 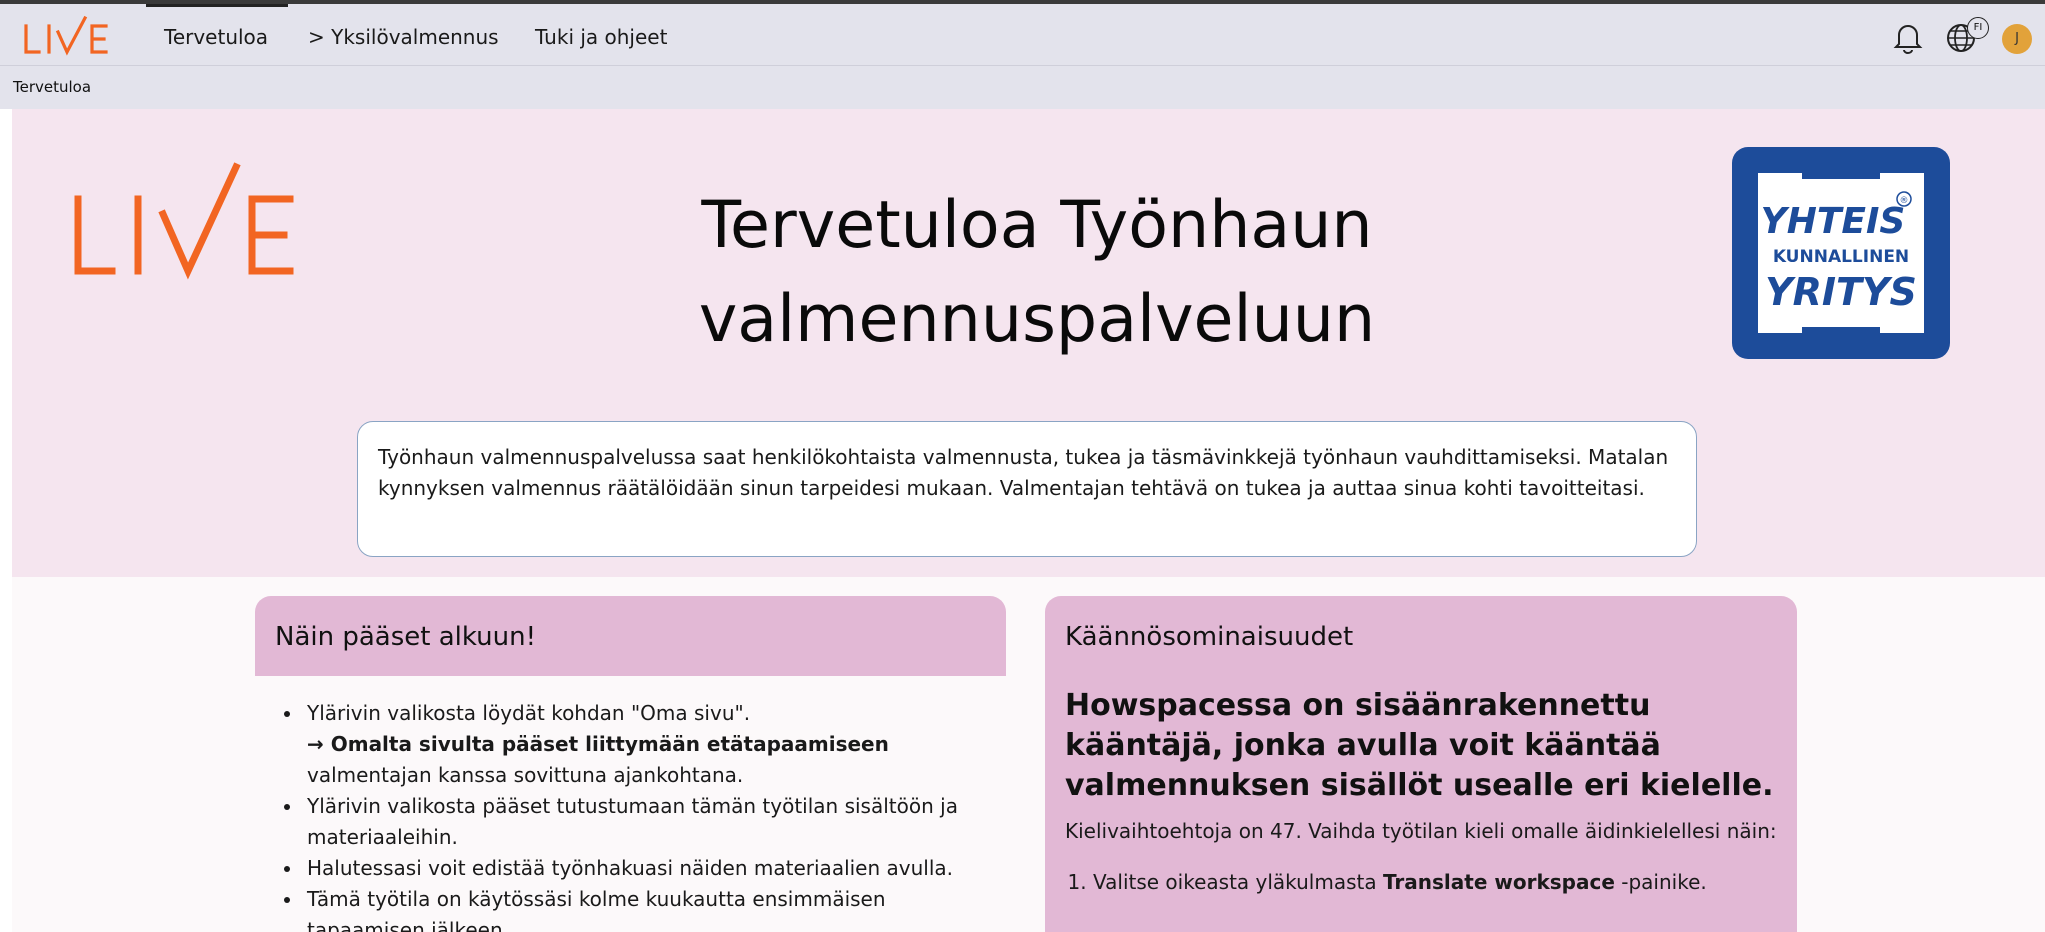 I want to click on emblem-line3: YRITYS, so click(x=1841, y=292).